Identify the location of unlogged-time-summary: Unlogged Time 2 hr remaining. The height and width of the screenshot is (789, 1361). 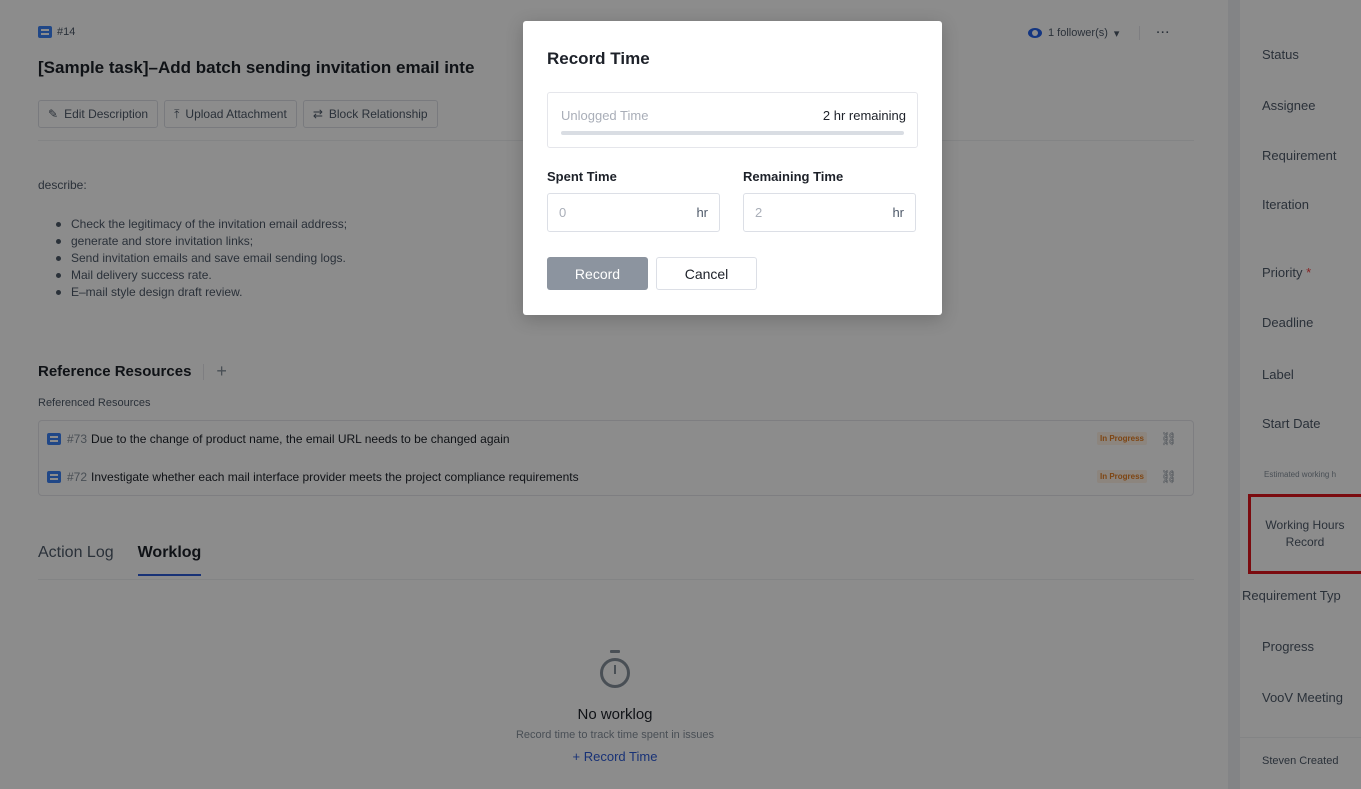
(732, 120).